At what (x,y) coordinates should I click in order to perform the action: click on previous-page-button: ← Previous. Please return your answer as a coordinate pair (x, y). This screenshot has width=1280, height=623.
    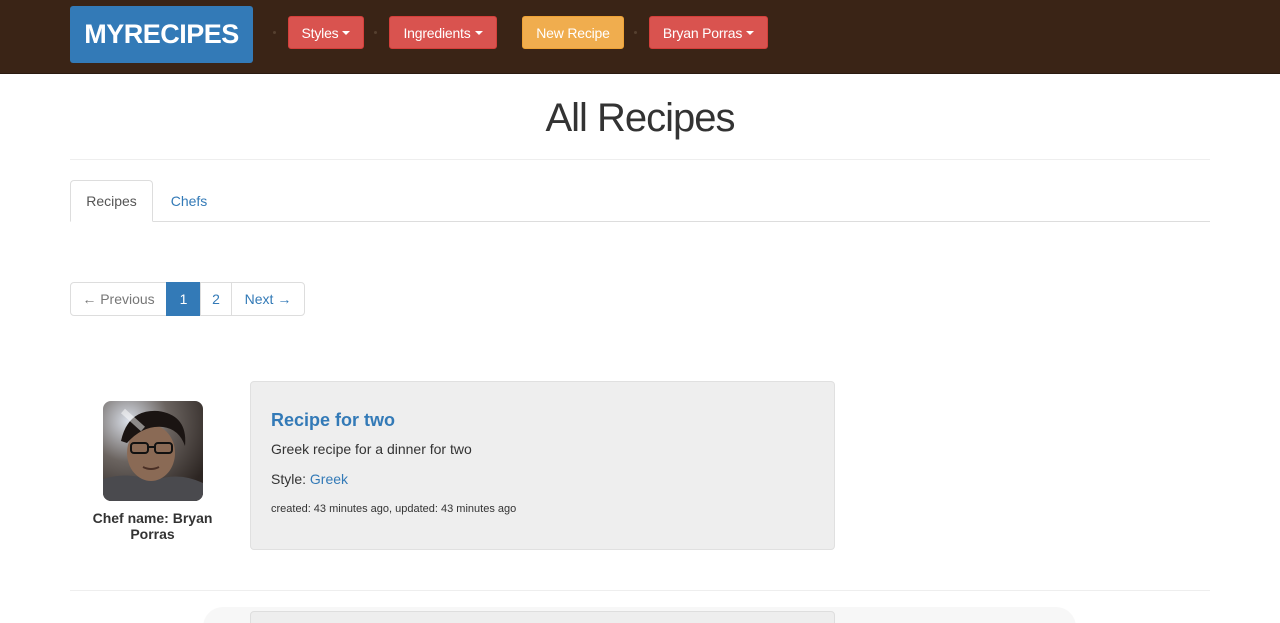
    Looking at the image, I should click on (118, 299).